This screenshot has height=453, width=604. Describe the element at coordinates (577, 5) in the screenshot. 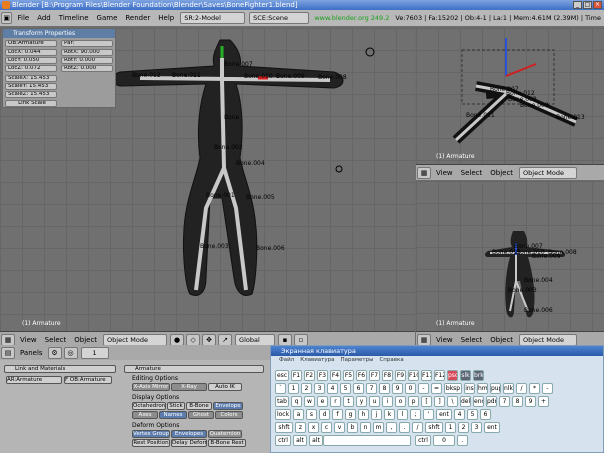

I see `minimize-button: _` at that location.